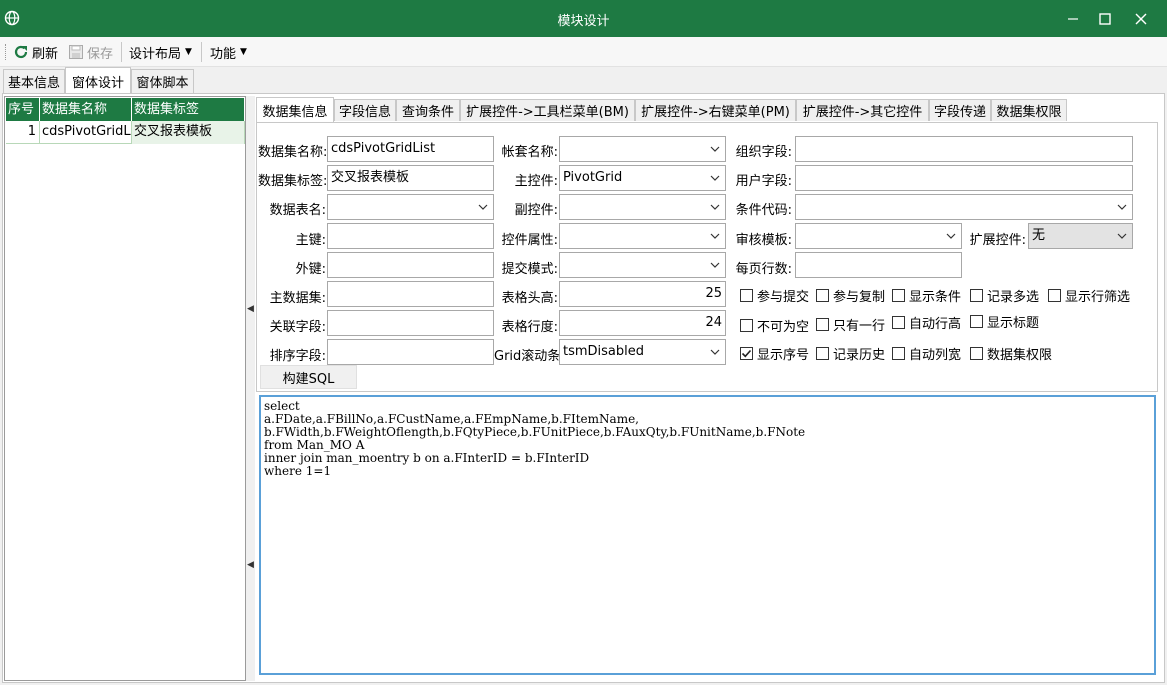 The height and width of the screenshot is (685, 1167). Describe the element at coordinates (878, 236) in the screenshot. I see `audit-template-select` at that location.